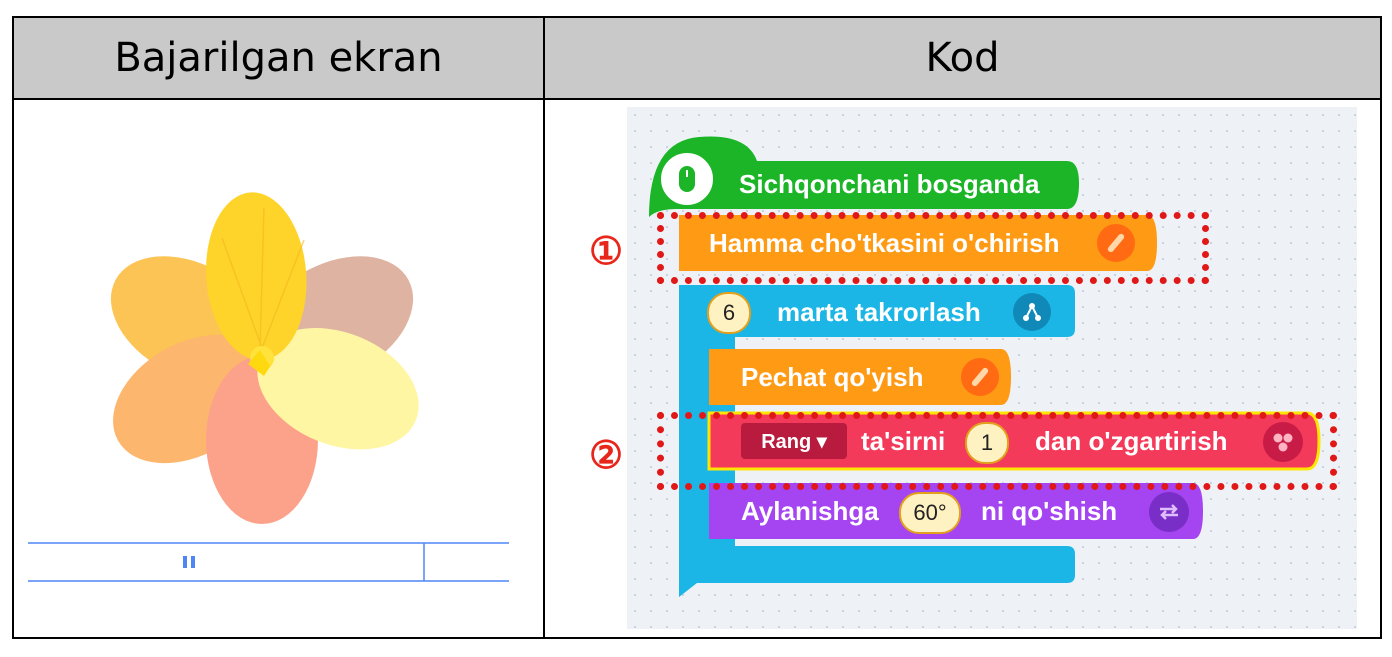  What do you see at coordinates (729, 313) in the screenshot?
I see `repeat-count: 6` at bounding box center [729, 313].